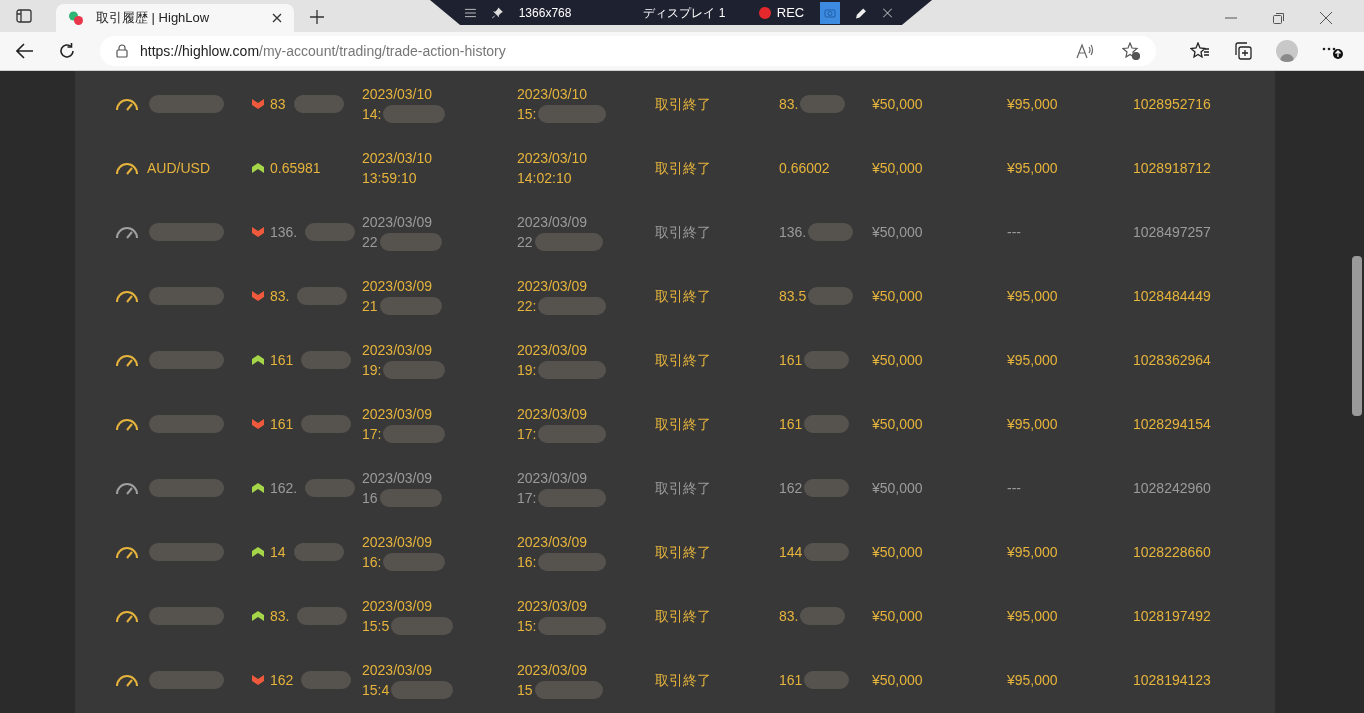  I want to click on add-favorite-icon, so click(1131, 51).